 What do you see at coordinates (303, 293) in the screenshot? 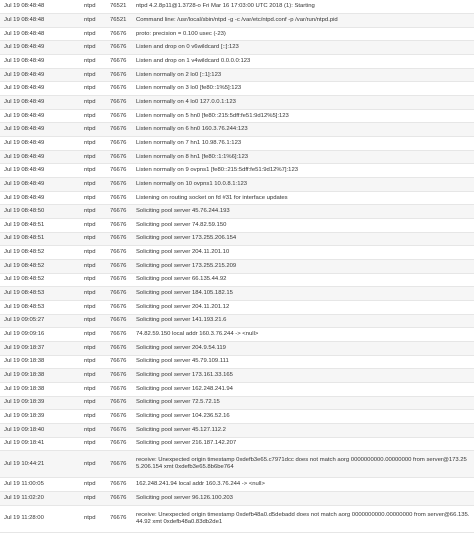
I see `log-entry-message: Soliciting pool server 184.105.182.15` at bounding box center [303, 293].